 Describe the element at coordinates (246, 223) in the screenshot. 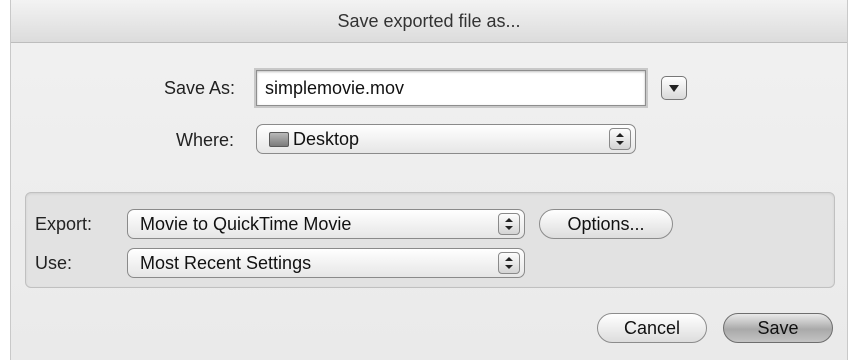

I see `export-selected: Movie to QuickTime Movie` at that location.